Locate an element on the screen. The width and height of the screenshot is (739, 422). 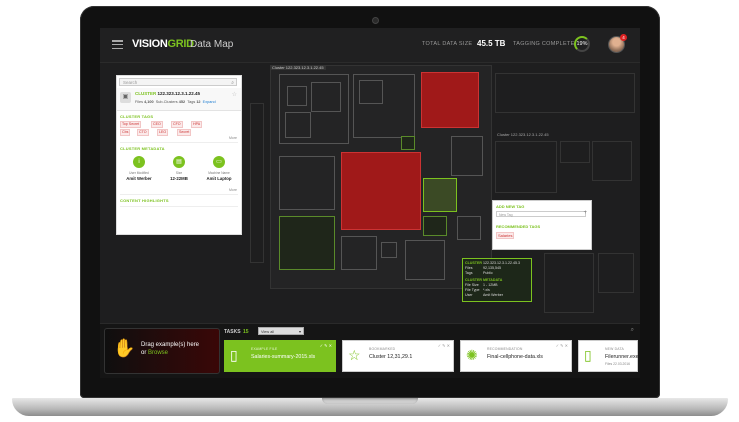
tag-chip: HPA is located at coordinates (197, 124).